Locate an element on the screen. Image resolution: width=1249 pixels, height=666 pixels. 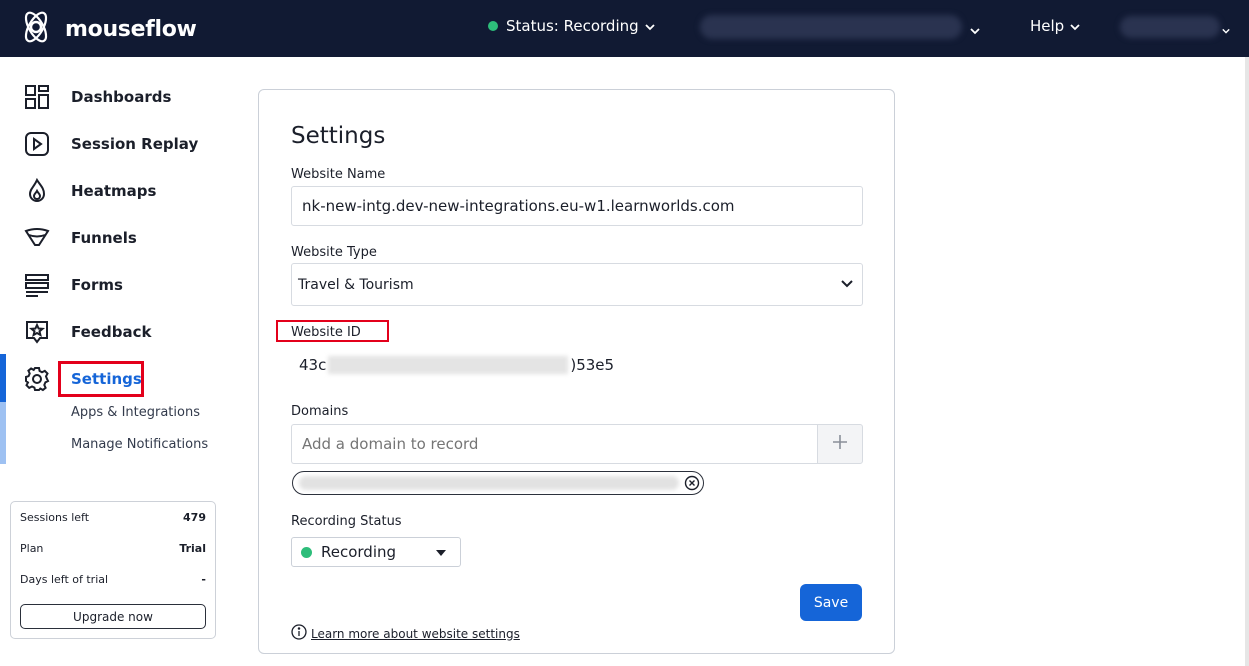
domain-input is located at coordinates (554, 444).